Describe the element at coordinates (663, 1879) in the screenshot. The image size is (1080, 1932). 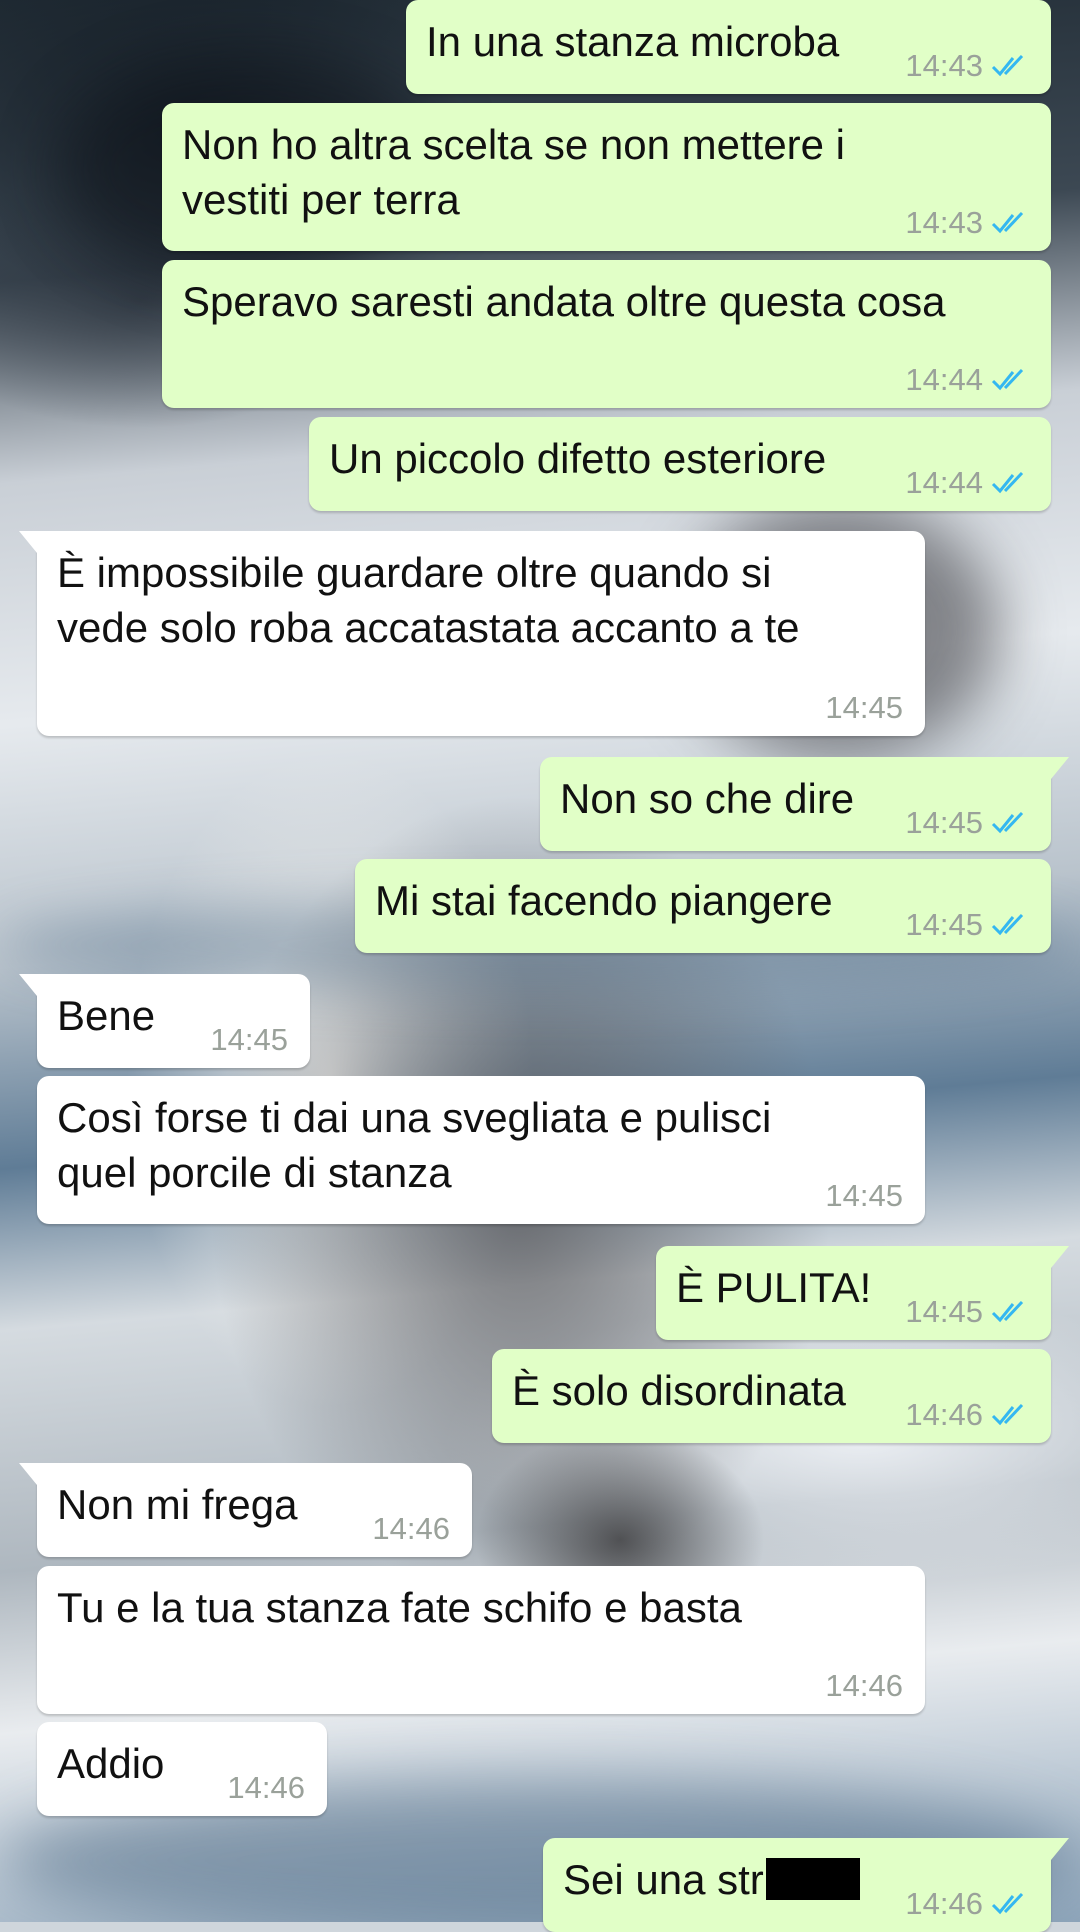
I see `message-visible-text: Sei una str` at that location.